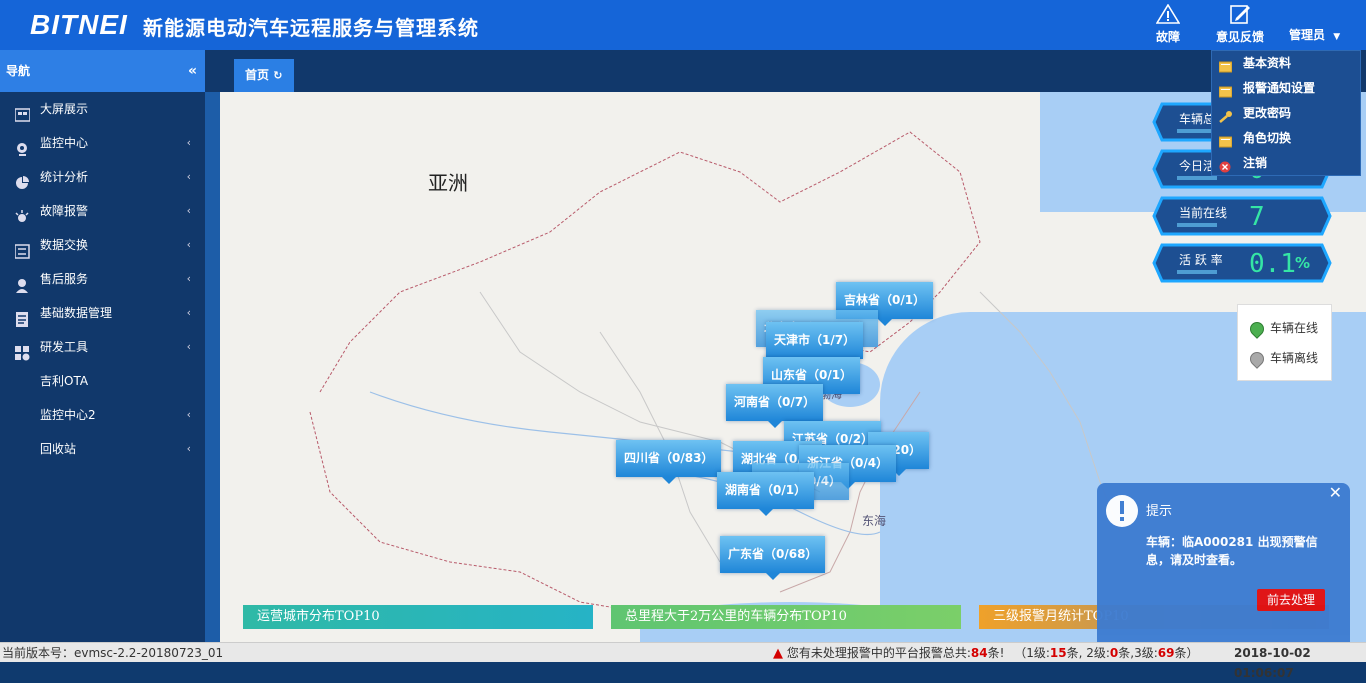 This screenshot has width=1366, height=683. I want to click on service-icon, so click(22, 282).